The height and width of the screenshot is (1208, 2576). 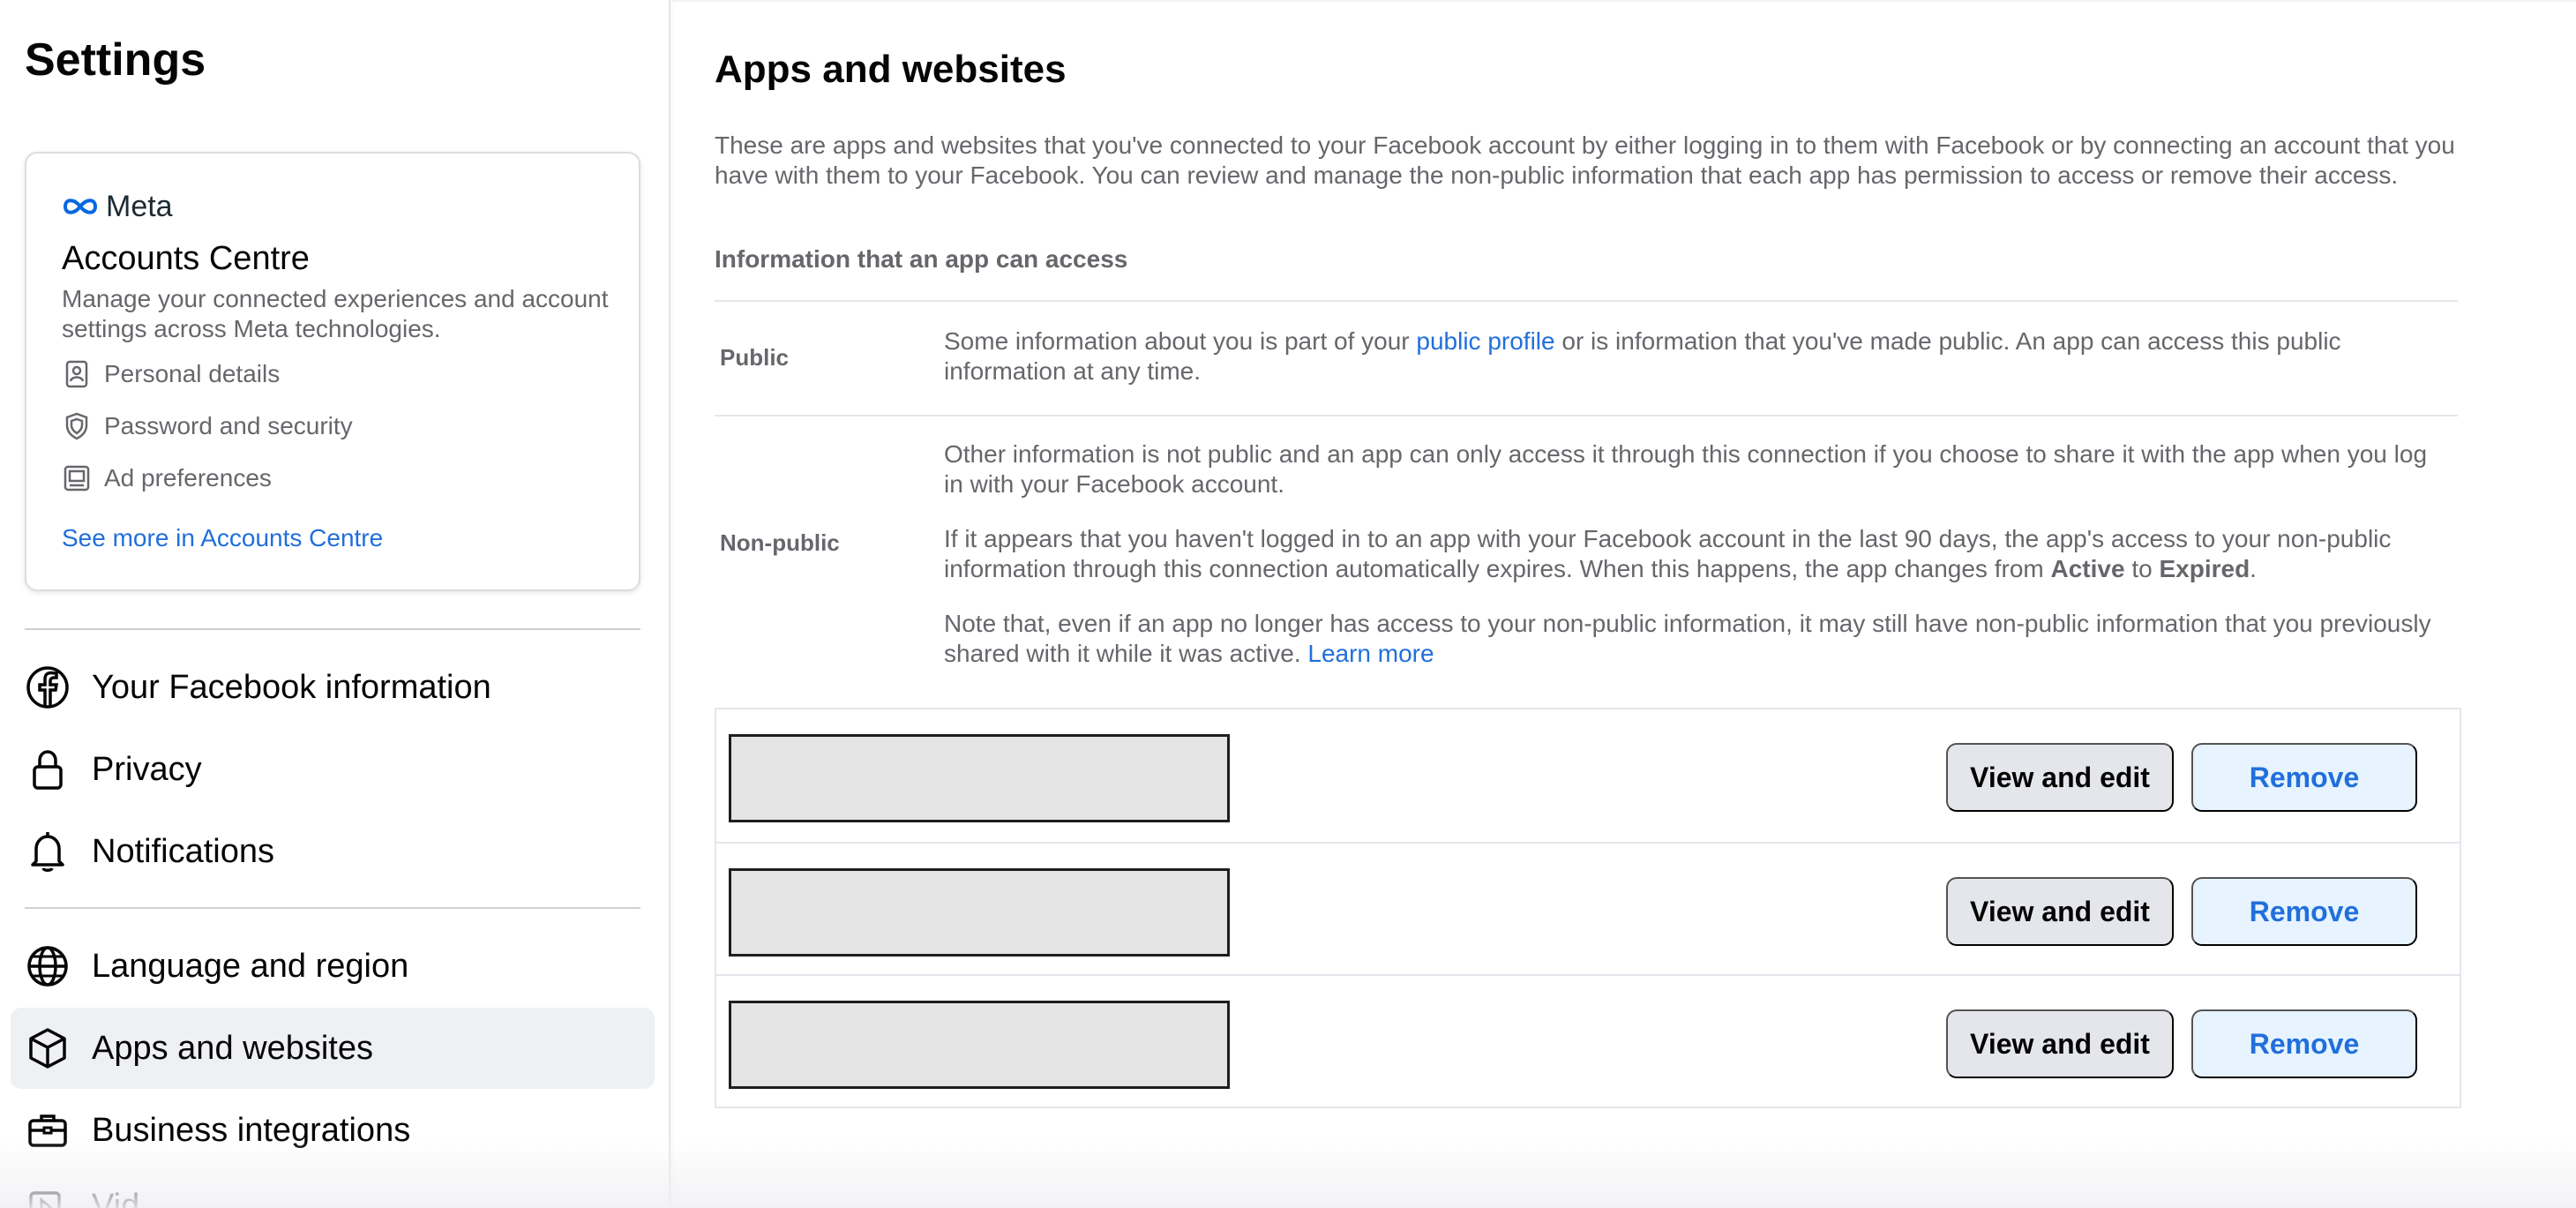 I want to click on public-profile-link: public profile, so click(x=1485, y=341).